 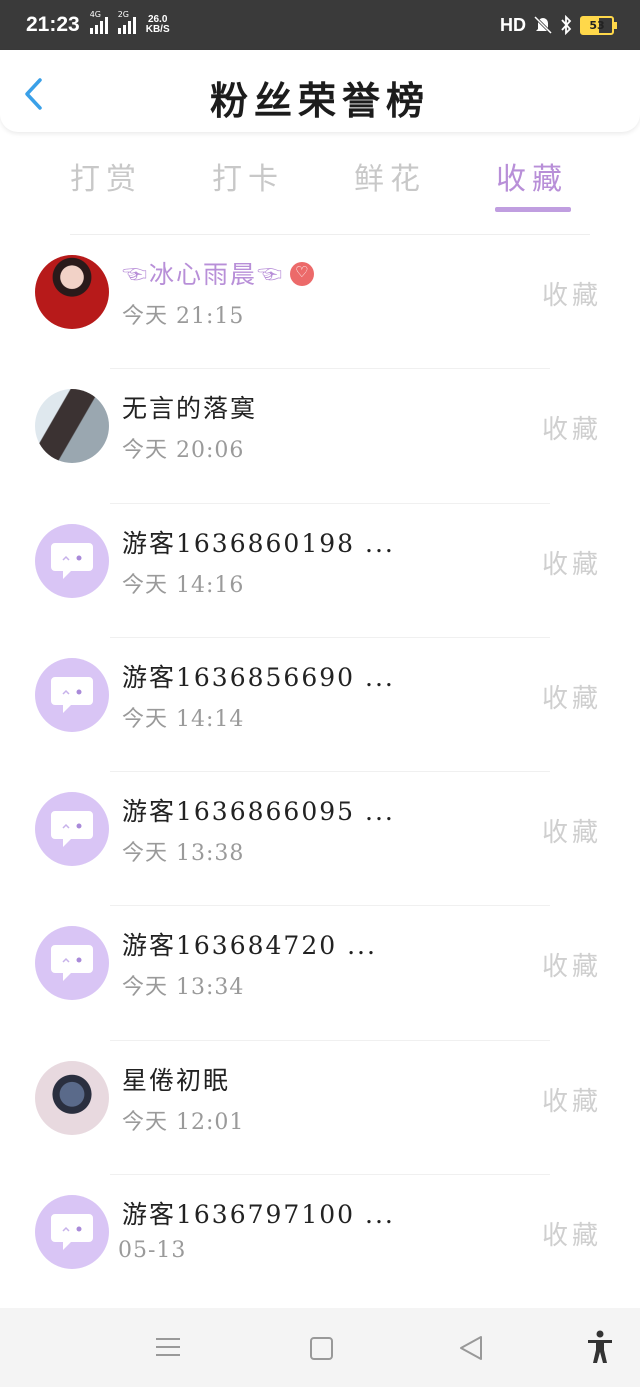 I want to click on fan-name: ☜冰心雨晨☜, so click(x=218, y=273).